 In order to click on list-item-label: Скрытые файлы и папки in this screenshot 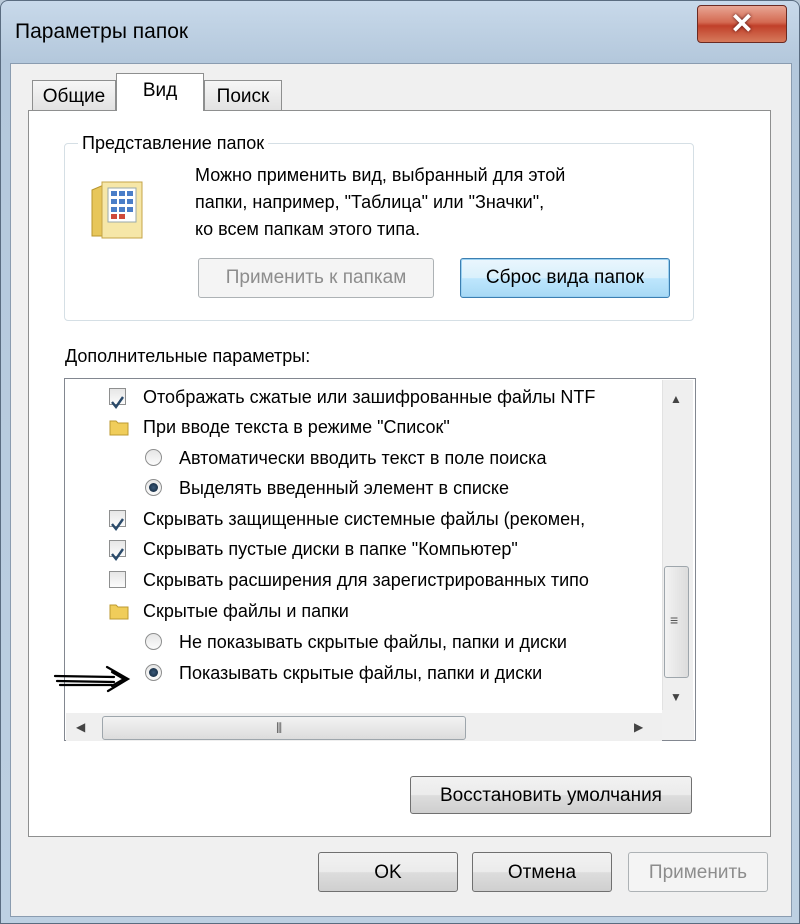, I will do `click(246, 611)`.